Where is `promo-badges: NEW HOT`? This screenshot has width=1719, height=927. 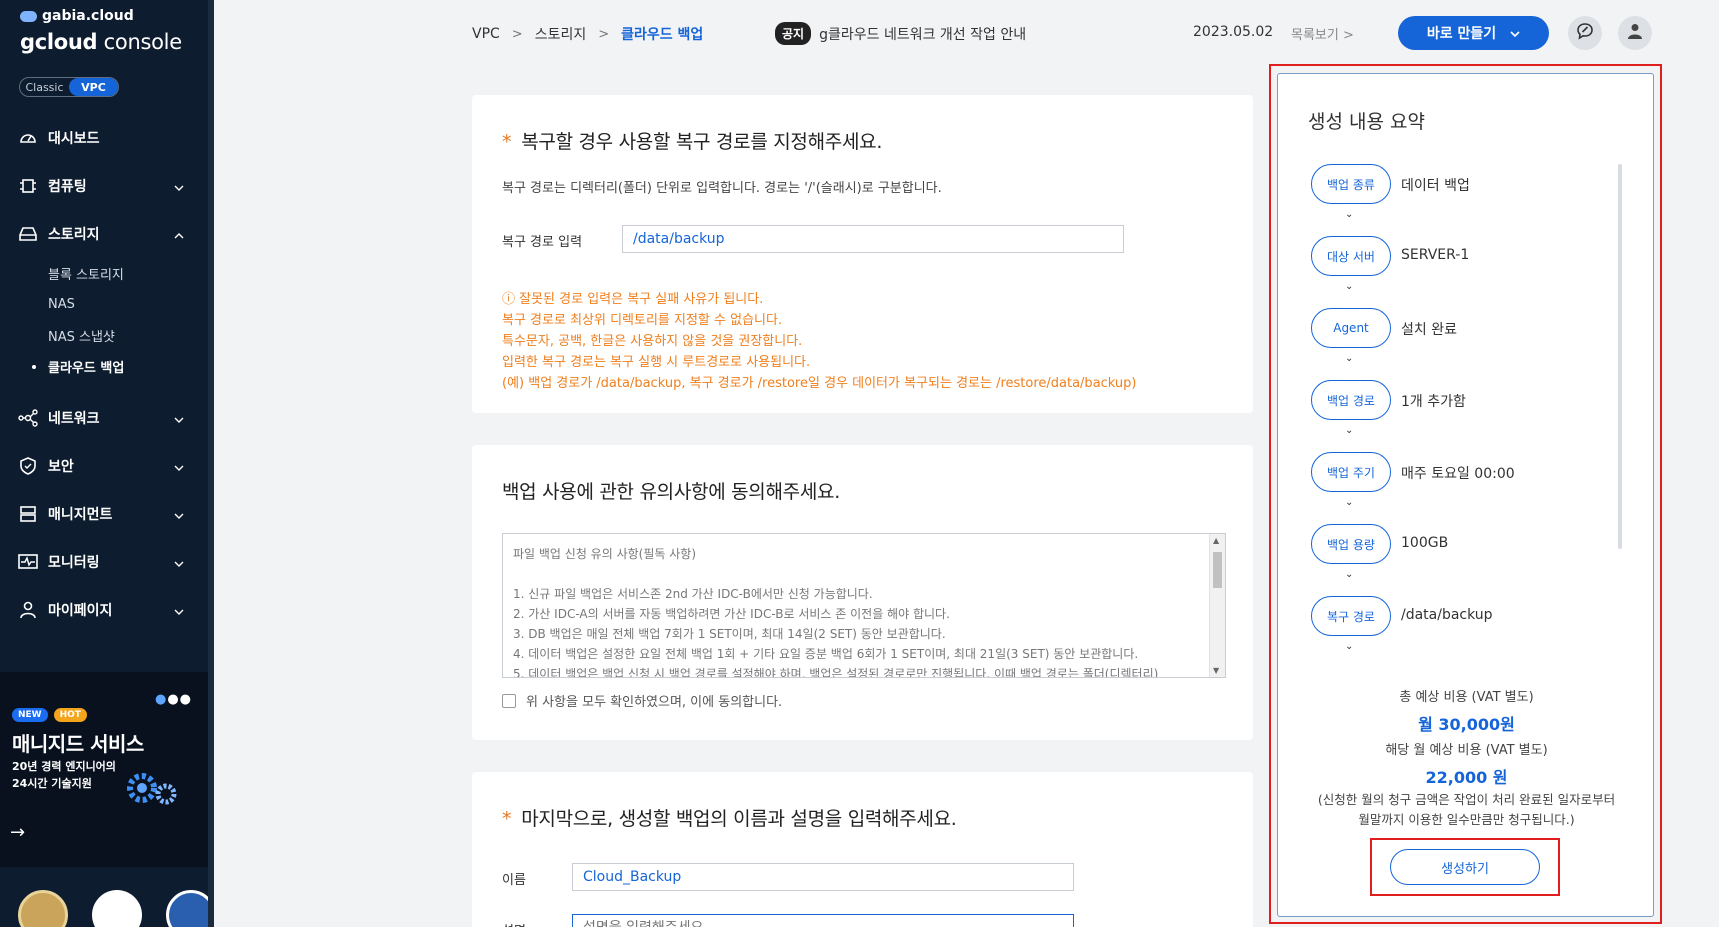
promo-badges: NEW HOT is located at coordinates (49, 715).